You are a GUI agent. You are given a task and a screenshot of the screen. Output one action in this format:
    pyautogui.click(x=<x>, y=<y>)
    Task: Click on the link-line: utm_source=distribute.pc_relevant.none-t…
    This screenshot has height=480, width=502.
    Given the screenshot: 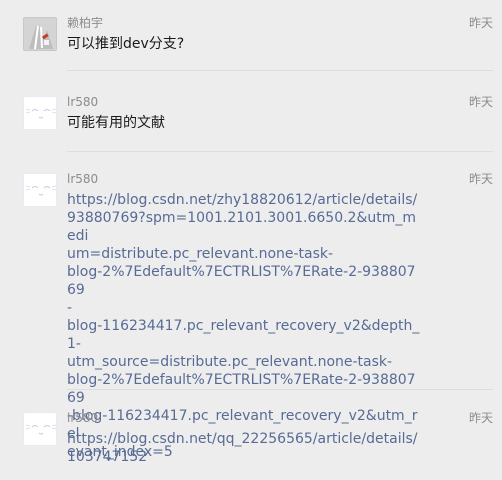 What is the action you would take?
    pyautogui.click(x=230, y=362)
    